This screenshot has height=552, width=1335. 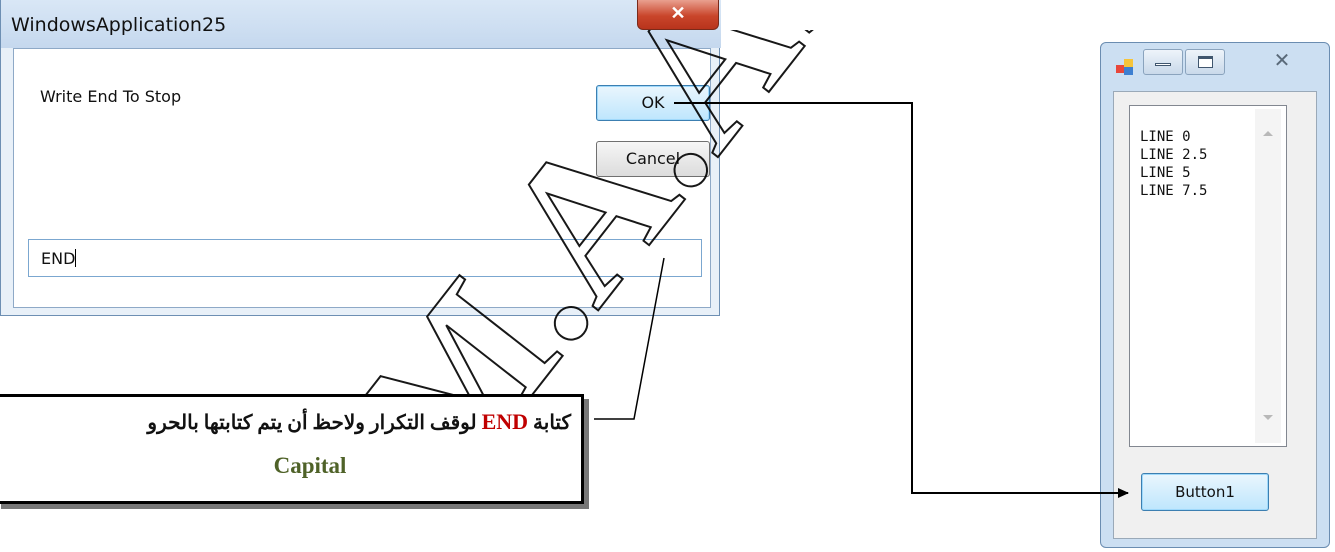 What do you see at coordinates (1173, 137) in the screenshot?
I see `list-item: LINE 0` at bounding box center [1173, 137].